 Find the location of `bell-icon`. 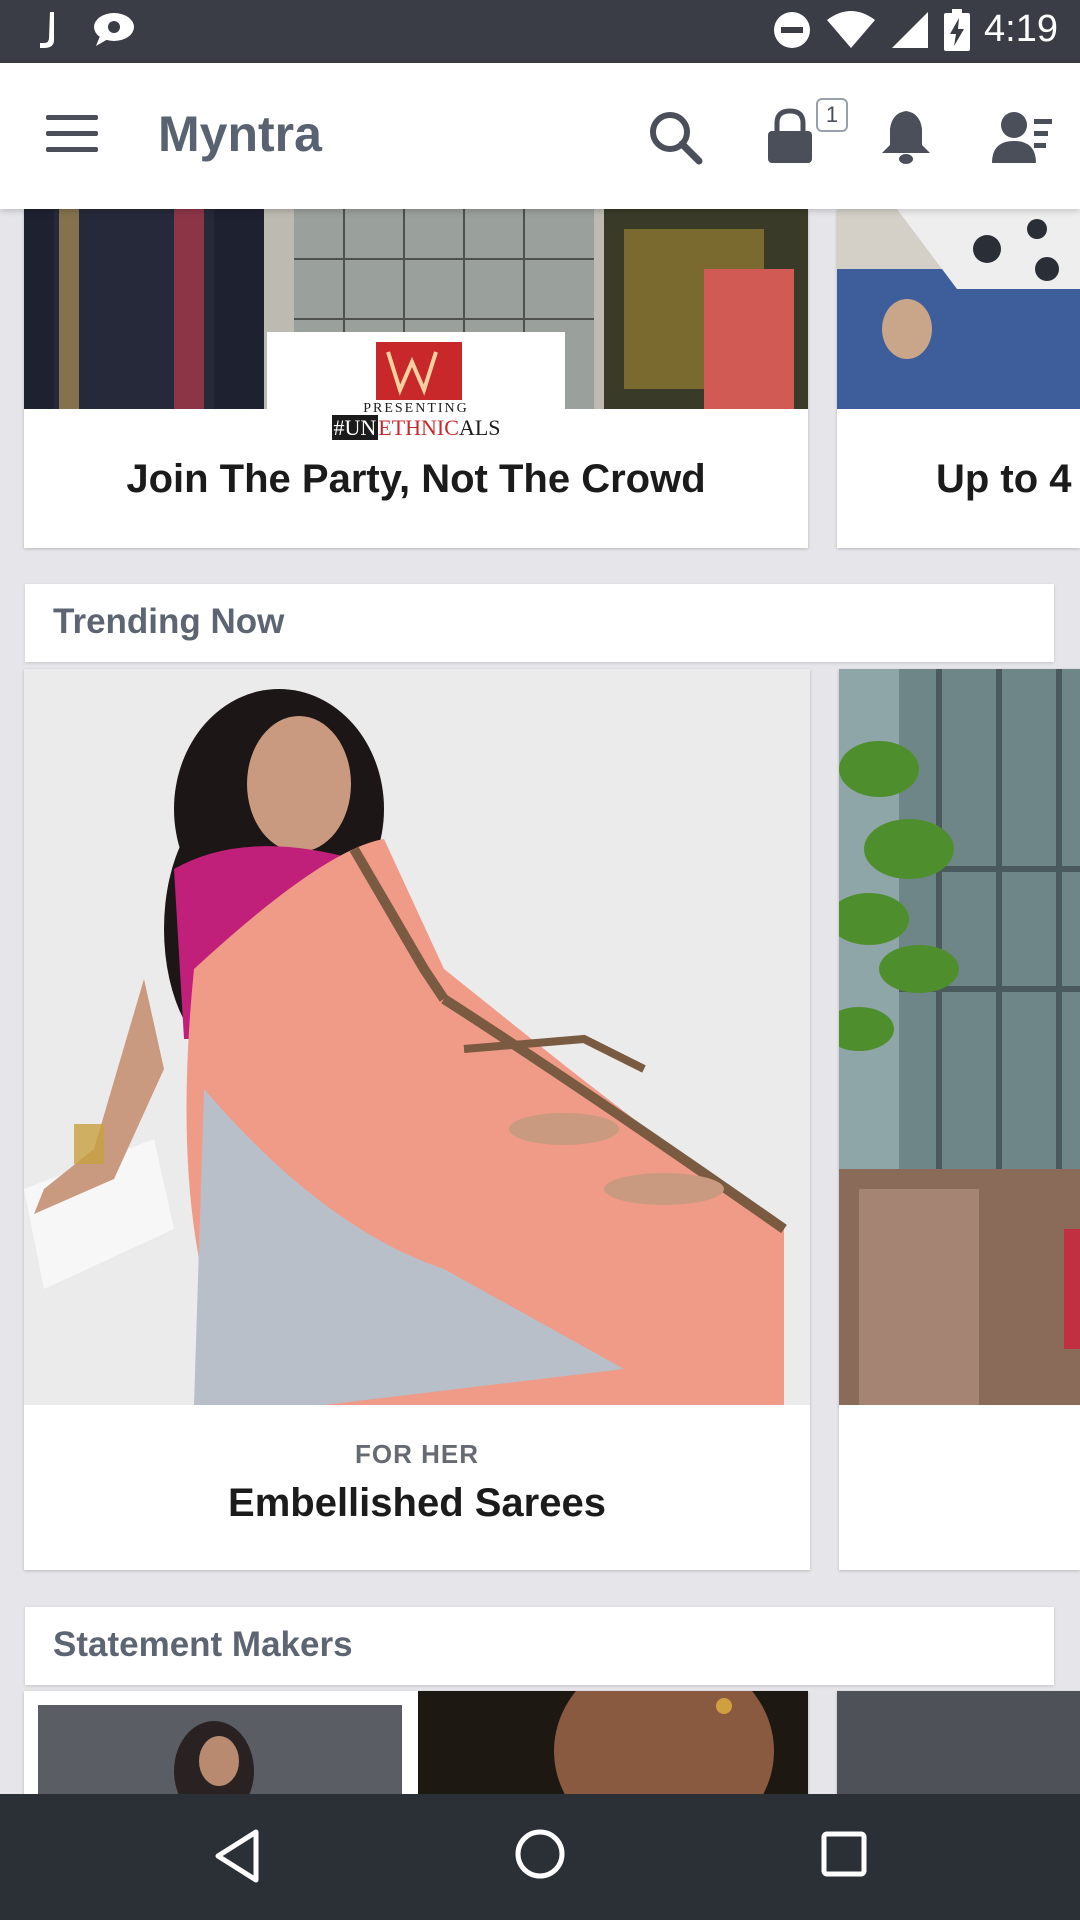

bell-icon is located at coordinates (906, 137).